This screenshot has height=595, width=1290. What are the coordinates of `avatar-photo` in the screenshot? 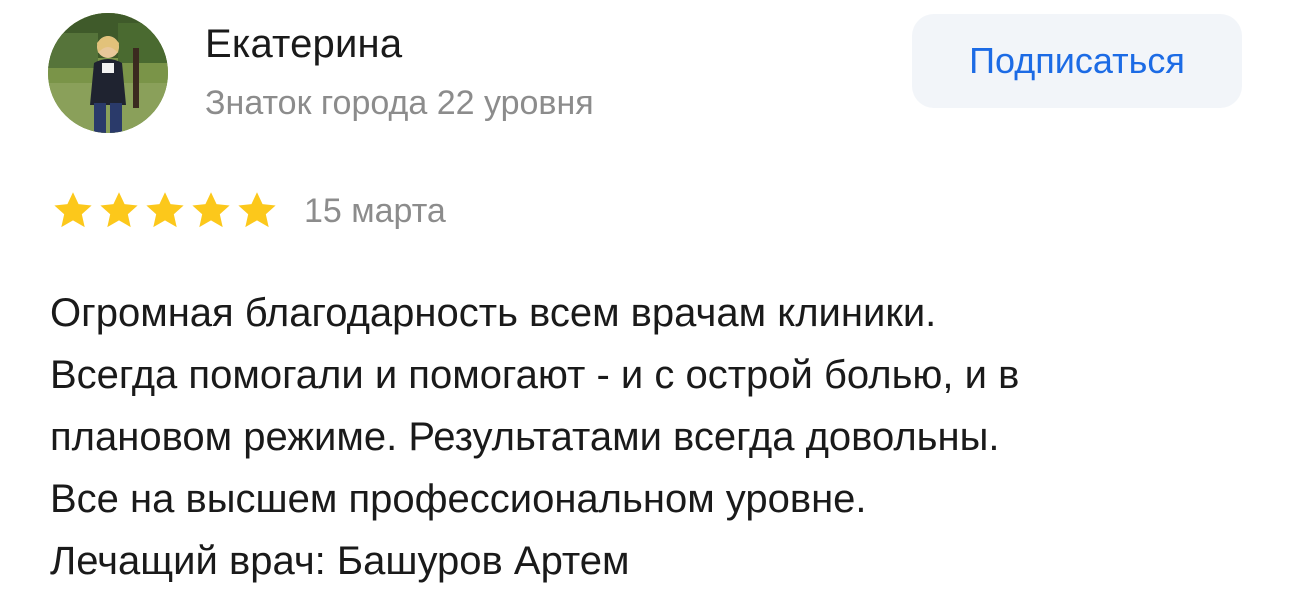 It's located at (108, 73).